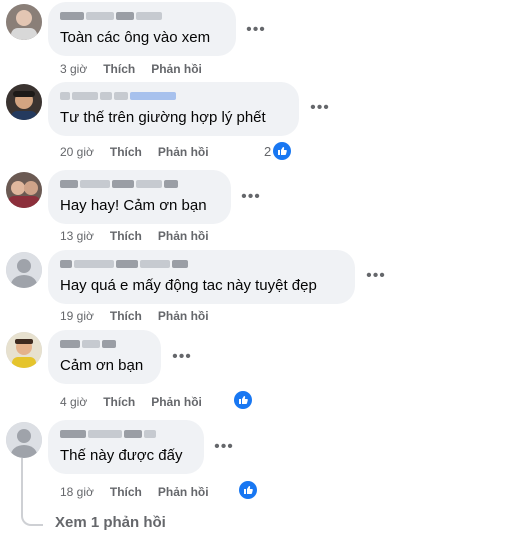 The width and height of the screenshot is (519, 534). I want to click on view-replies-link: Xem 1 phản hồi, so click(110, 522).